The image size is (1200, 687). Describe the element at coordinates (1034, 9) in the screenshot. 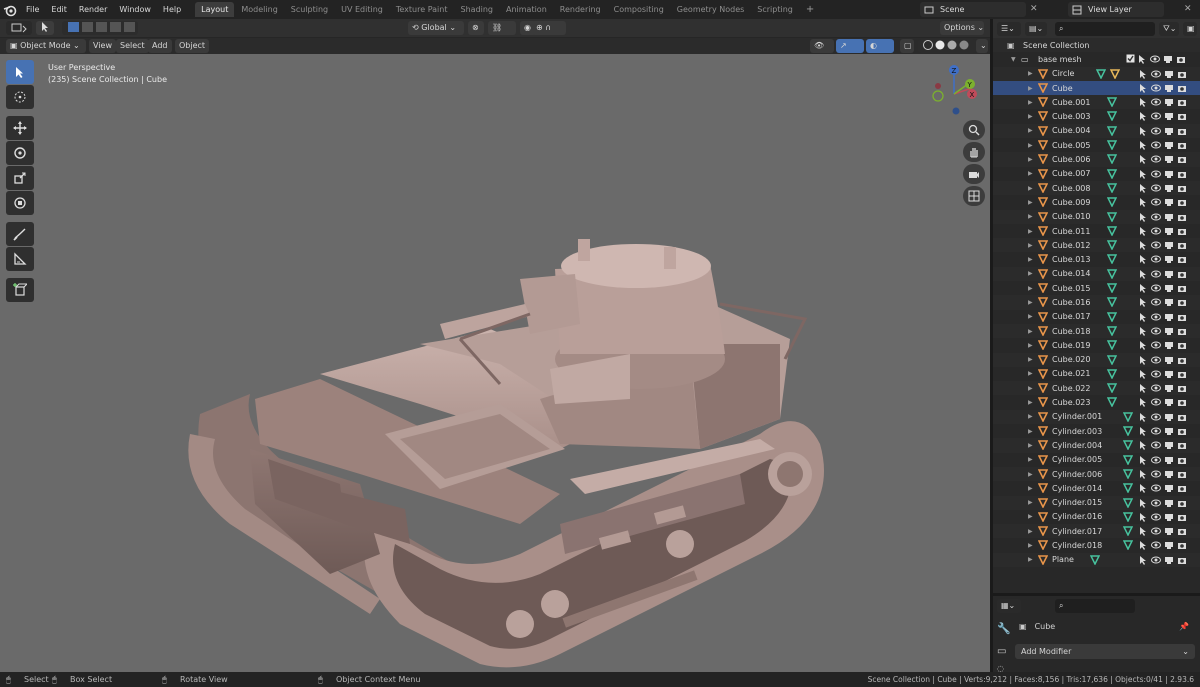

I see `close-scene-icon: ✕` at that location.